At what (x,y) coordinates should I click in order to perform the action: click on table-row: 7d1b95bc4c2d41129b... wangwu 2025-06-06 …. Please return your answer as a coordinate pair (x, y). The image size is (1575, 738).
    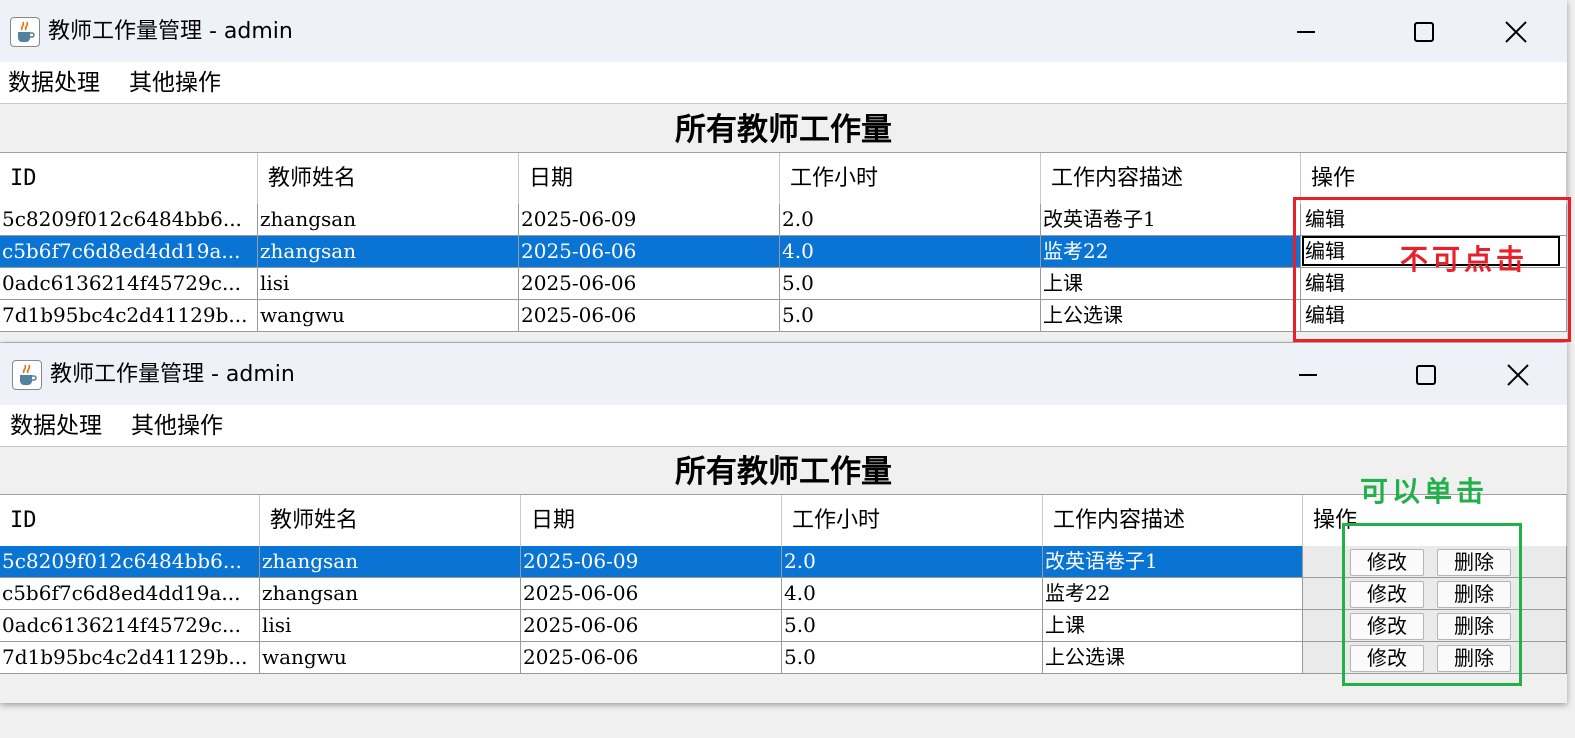
    Looking at the image, I should click on (783, 658).